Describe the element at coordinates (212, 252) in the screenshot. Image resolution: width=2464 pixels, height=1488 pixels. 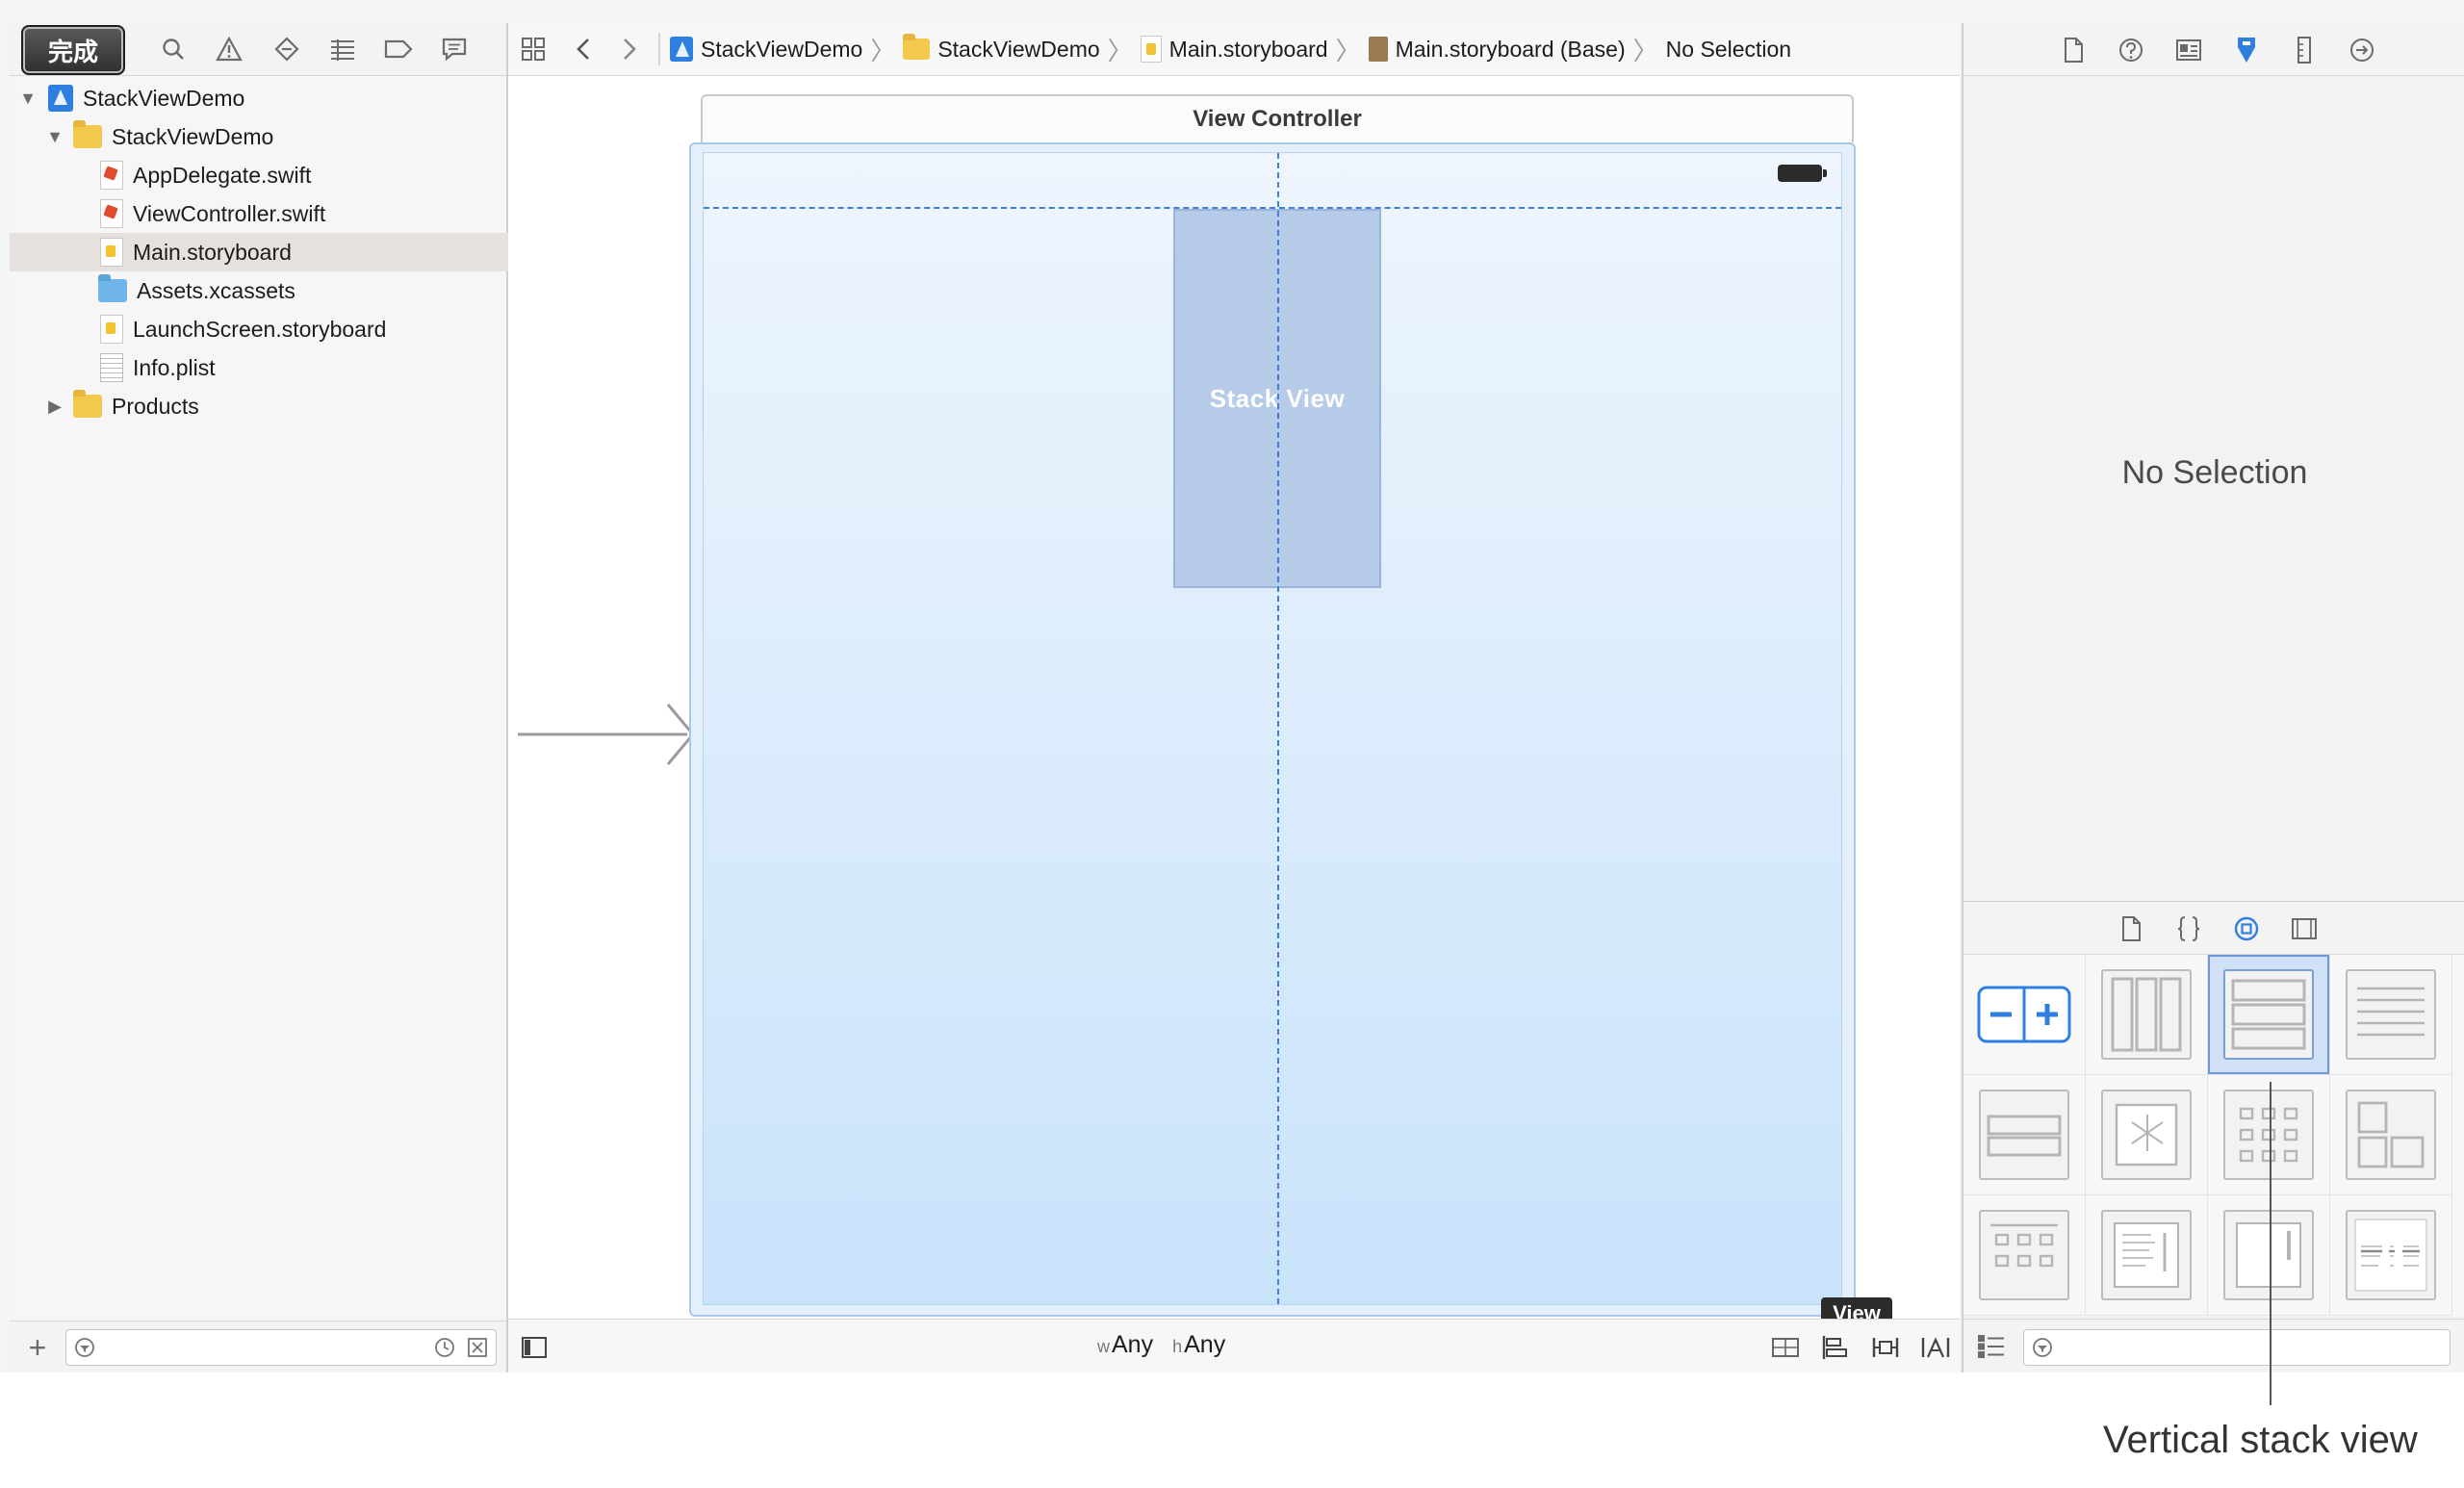
I see `tree-row-label: Main.storyboard` at that location.